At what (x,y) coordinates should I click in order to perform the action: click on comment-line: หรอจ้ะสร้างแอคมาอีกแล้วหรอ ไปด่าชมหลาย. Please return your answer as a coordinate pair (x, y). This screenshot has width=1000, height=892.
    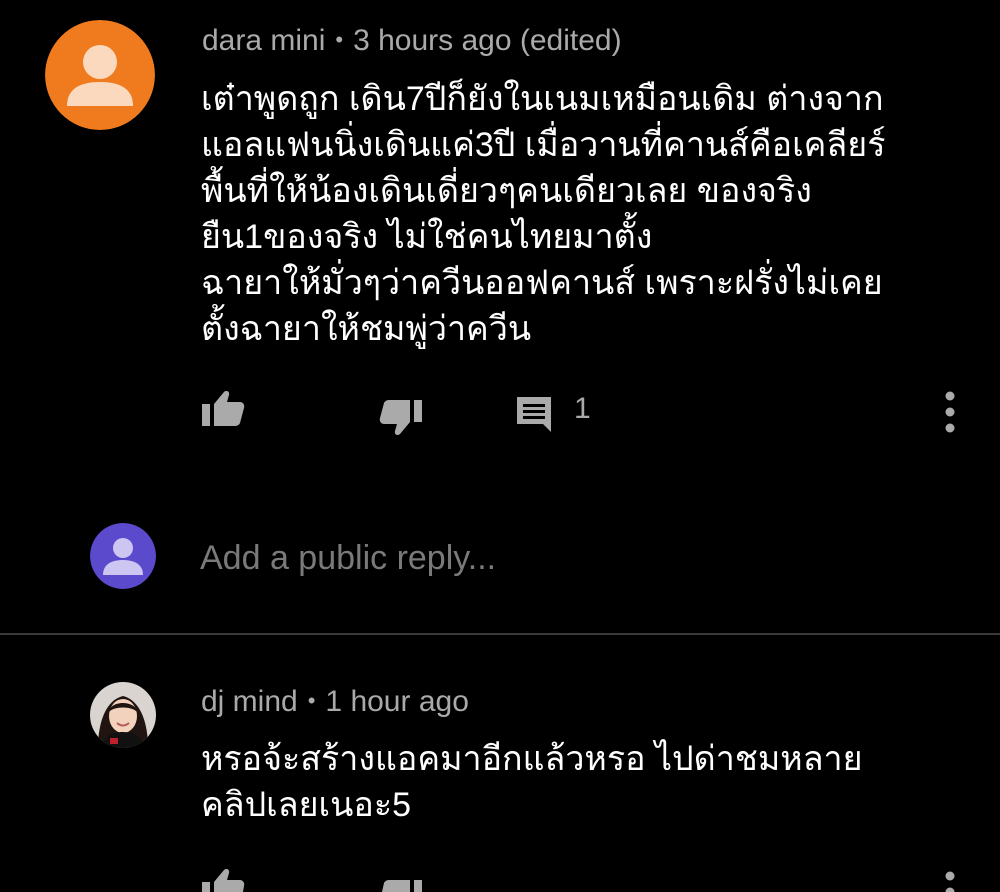
    Looking at the image, I should click on (532, 759).